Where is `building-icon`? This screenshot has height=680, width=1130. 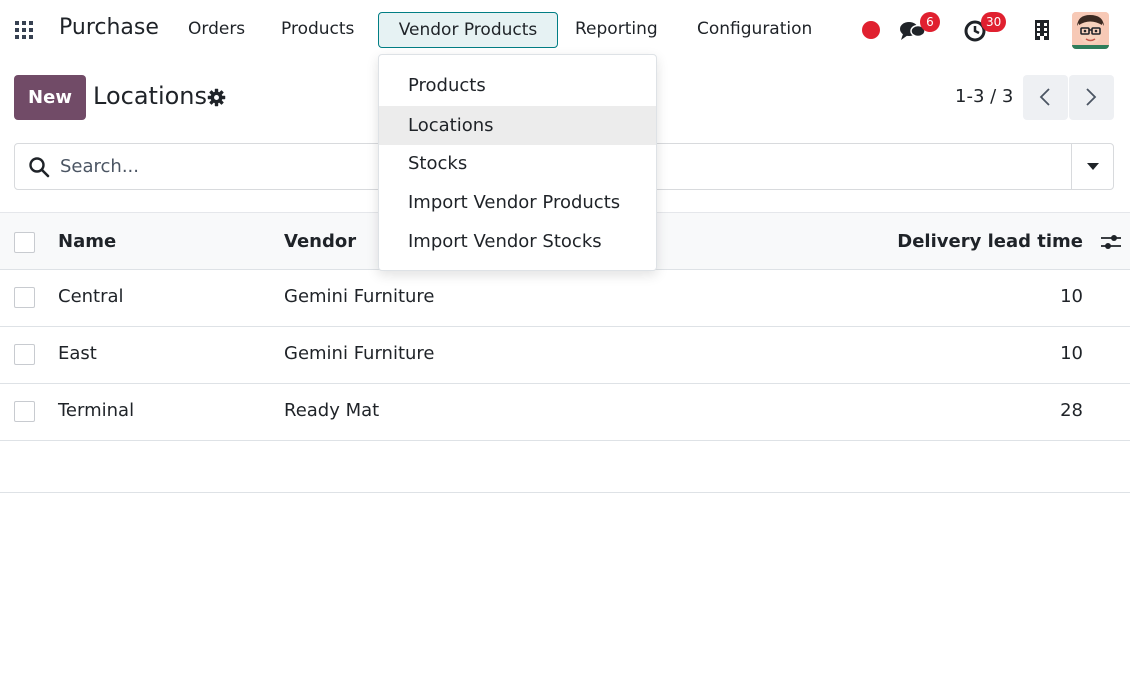 building-icon is located at coordinates (1042, 30).